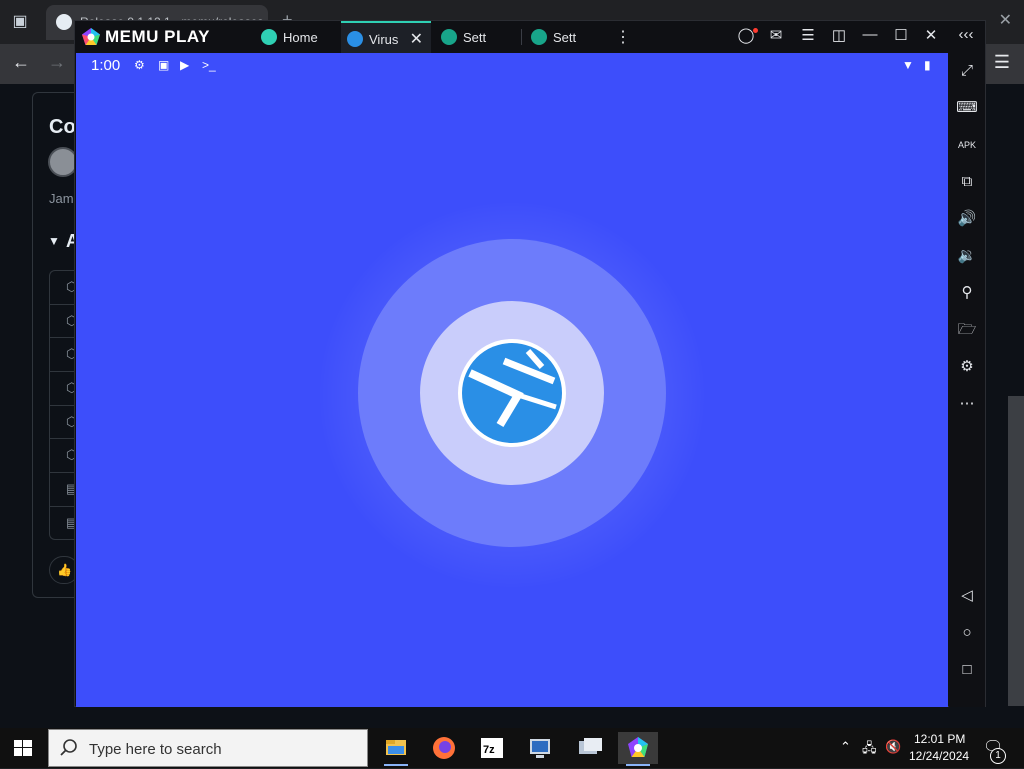 The image size is (1024, 769). What do you see at coordinates (931, 35) in the screenshot?
I see `close-window-icon: ✕` at bounding box center [931, 35].